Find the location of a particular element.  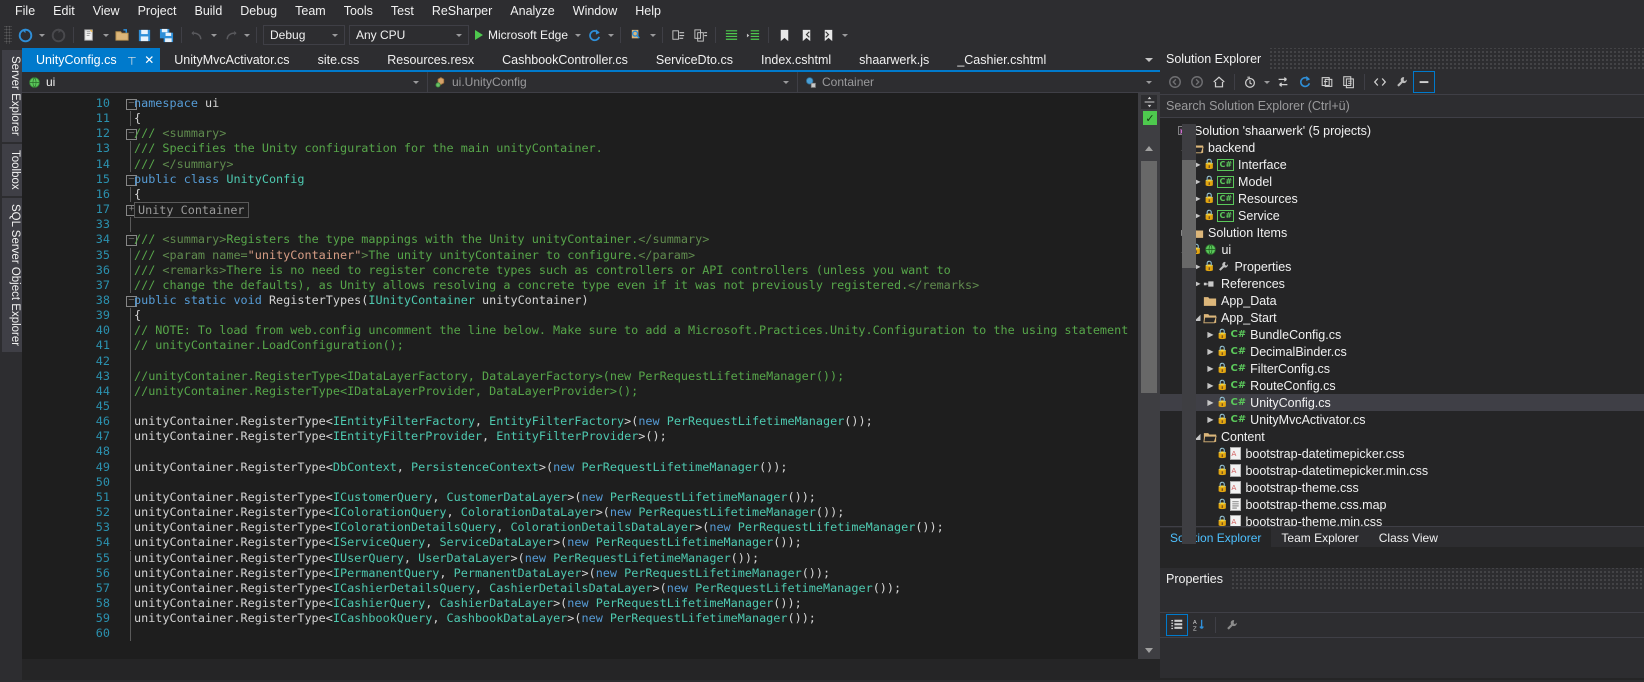

document-tab--cashier-cshtml: _Cashier.cshtml is located at coordinates (1002, 60).